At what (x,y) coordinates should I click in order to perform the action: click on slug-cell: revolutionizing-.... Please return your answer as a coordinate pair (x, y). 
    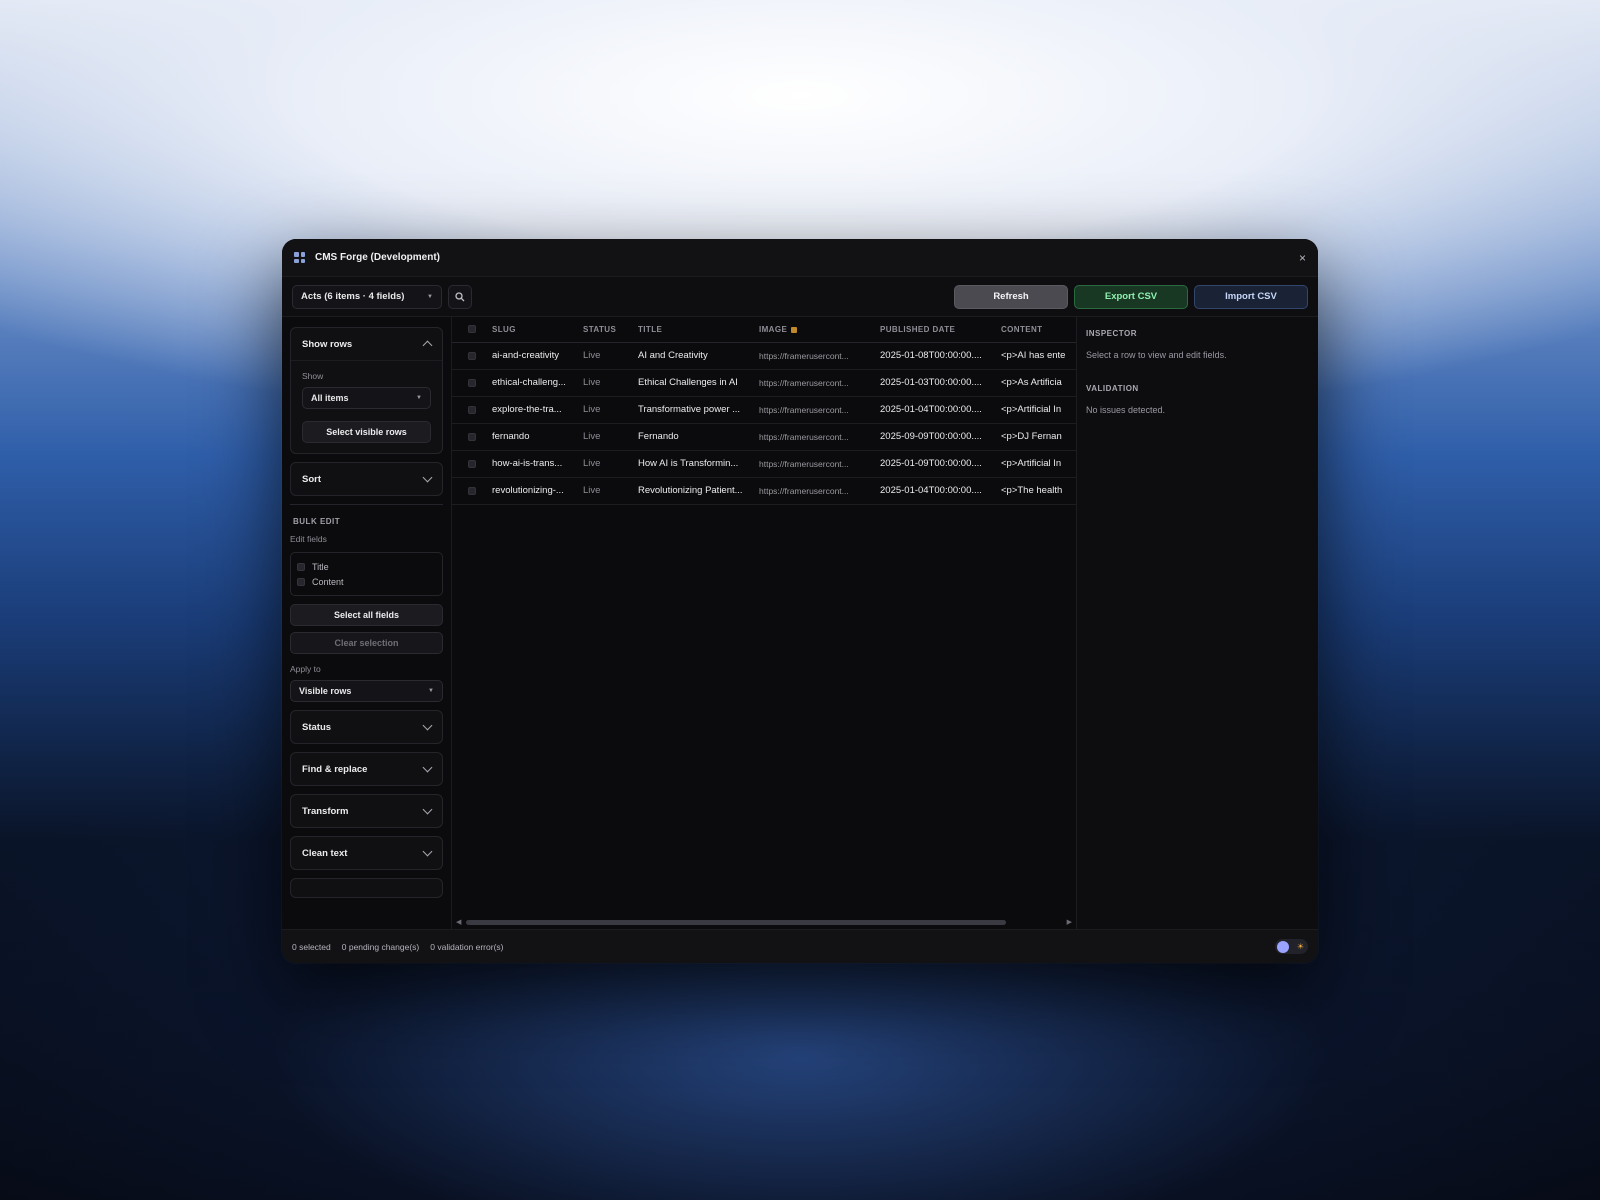
    Looking at the image, I should click on (537, 491).